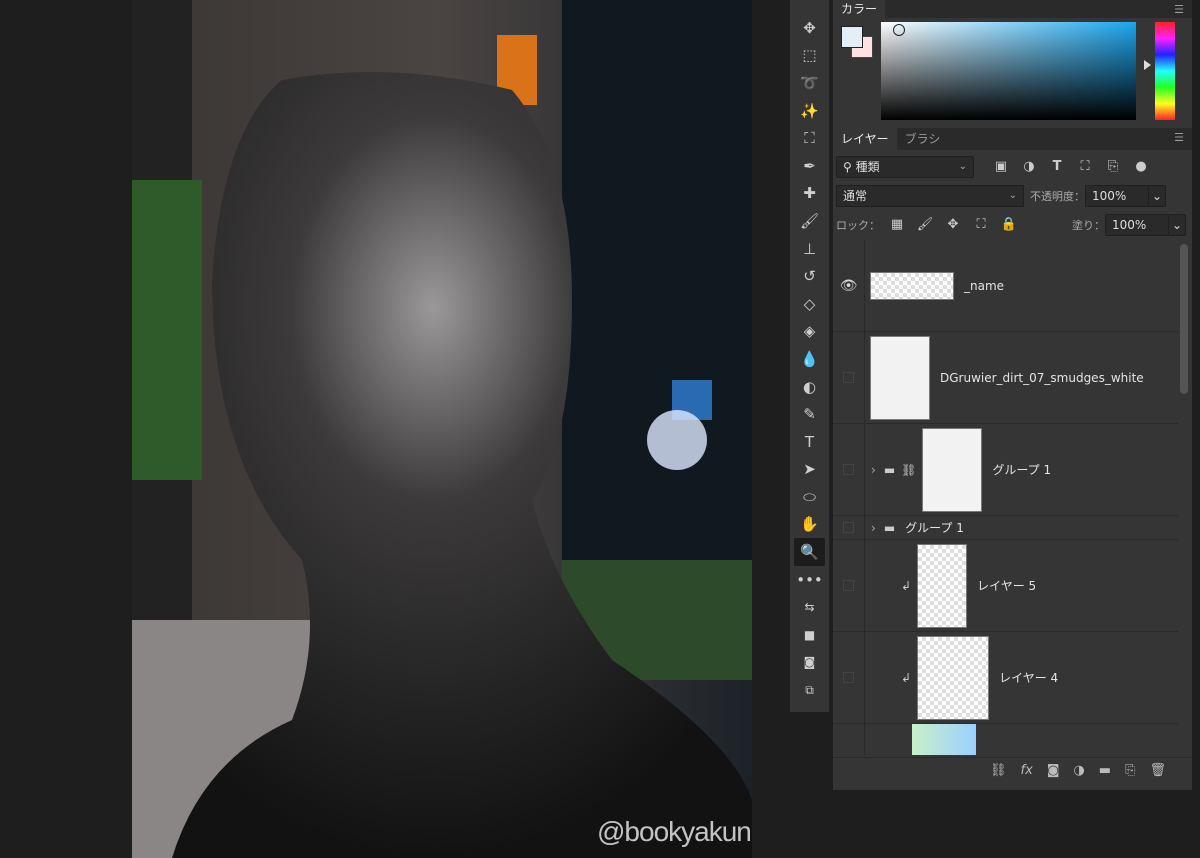 The image size is (1200, 858). What do you see at coordinates (1184, 319) in the screenshot?
I see `layers-scrollbar` at bounding box center [1184, 319].